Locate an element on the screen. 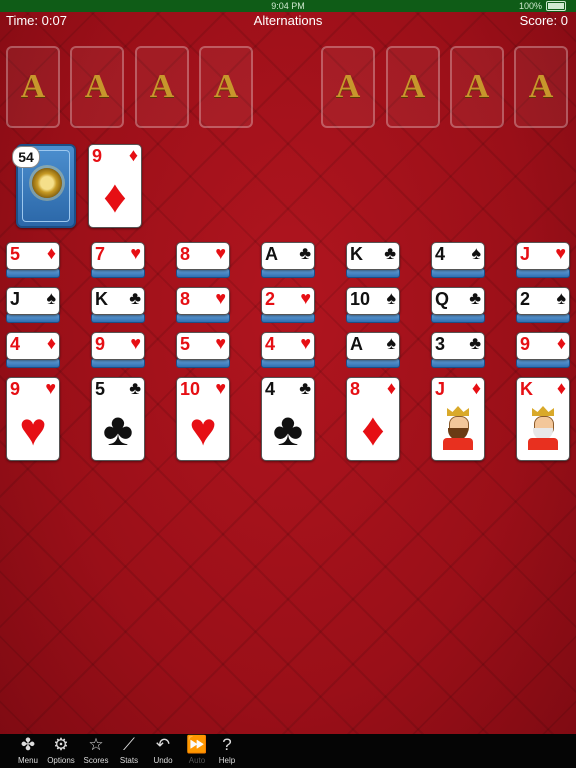 The width and height of the screenshot is (576, 768). card-rank: K is located at coordinates (526, 389).